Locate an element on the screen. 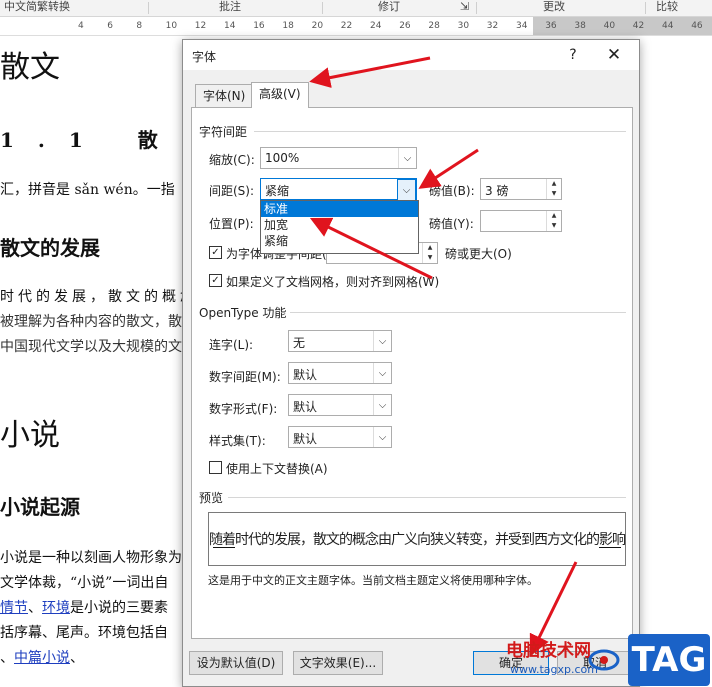 The height and width of the screenshot is (687, 712). watermark-tag-logo: TAG is located at coordinates (669, 660).